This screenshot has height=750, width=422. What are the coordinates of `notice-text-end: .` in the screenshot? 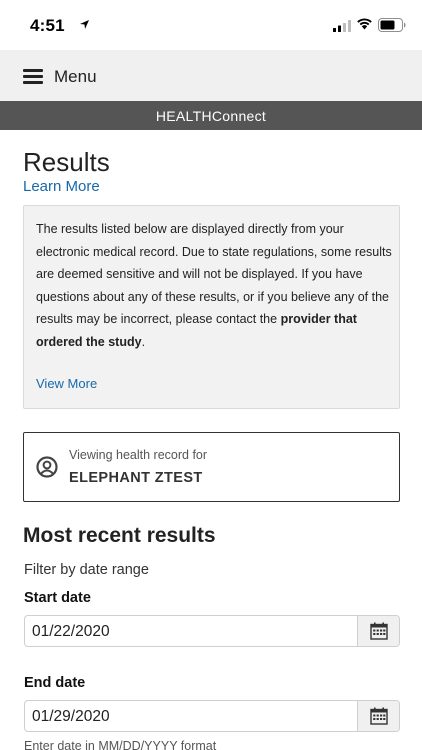 It's located at (143, 341).